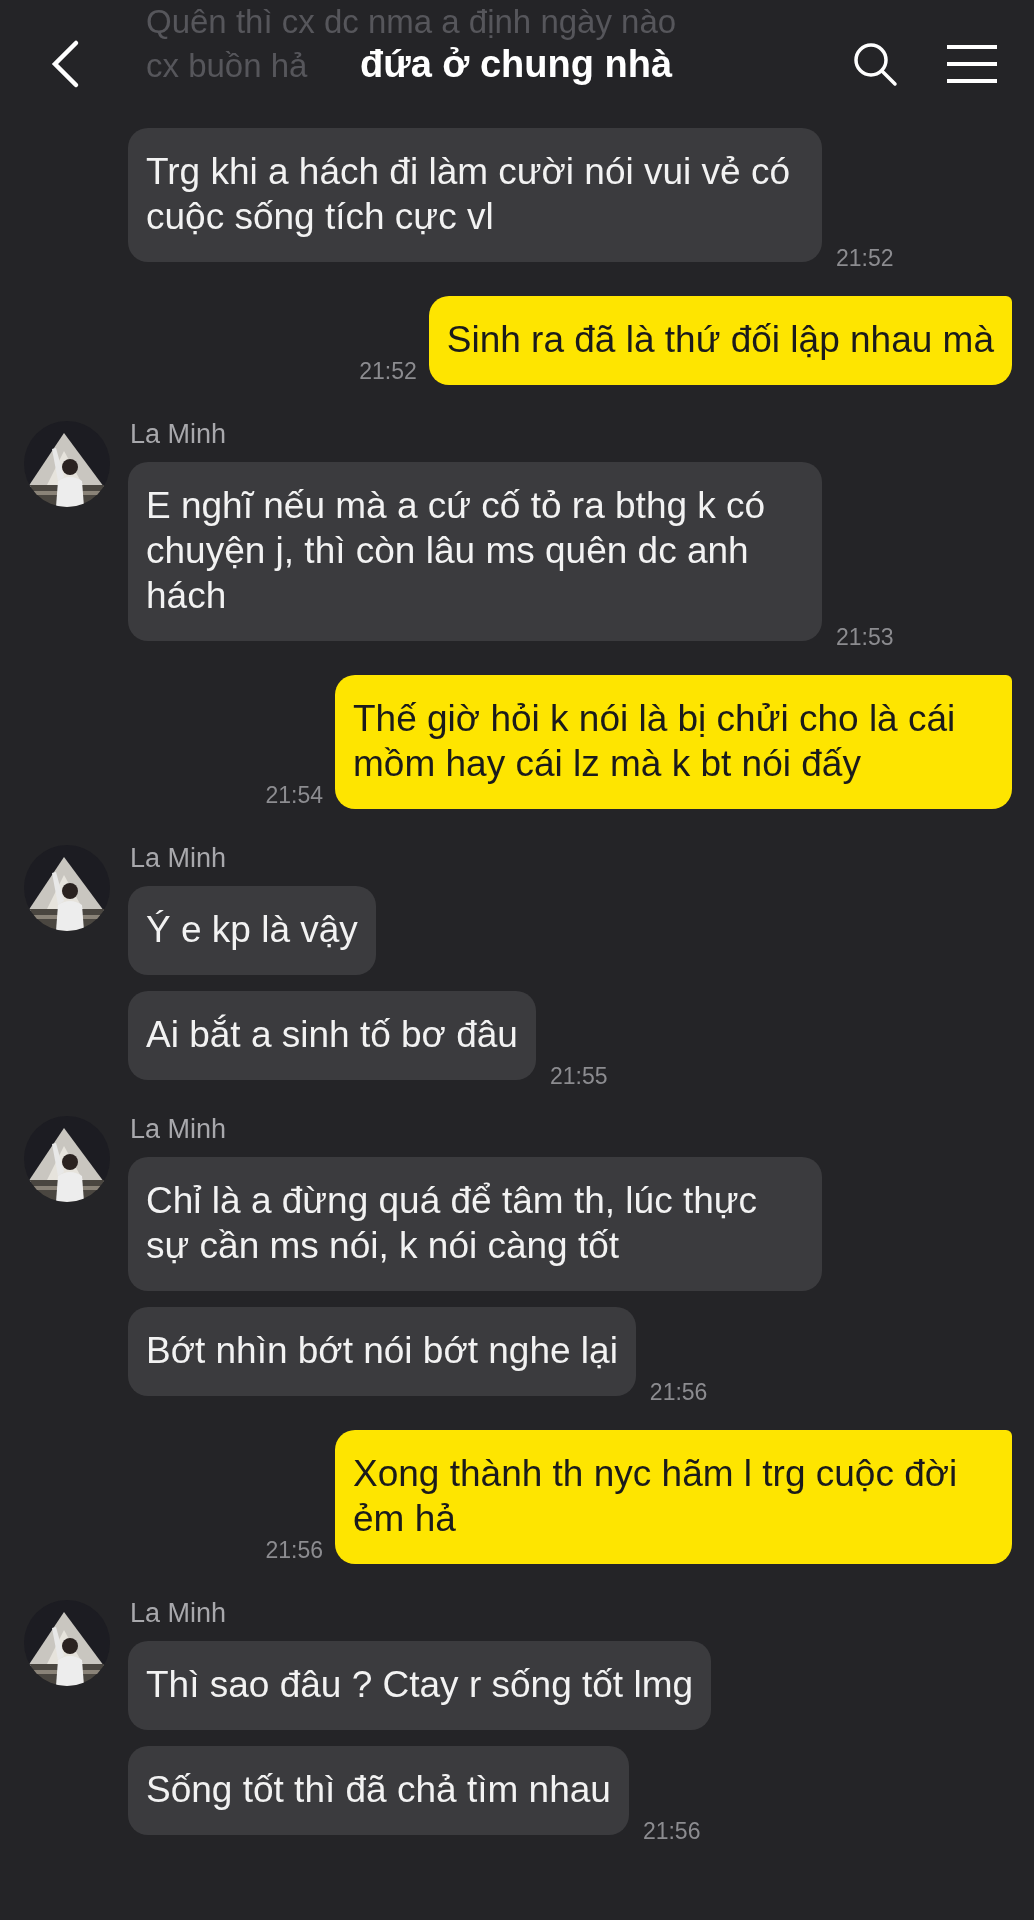 The width and height of the screenshot is (1034, 1920). What do you see at coordinates (673, 742) in the screenshot?
I see `message-bubble: Thế giờ hỏi k nói là bị chửi cho là cái mồm hay cái lz mà k bt nói đấy` at bounding box center [673, 742].